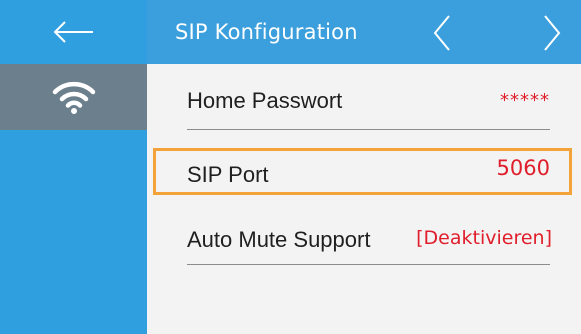 This screenshot has height=334, width=581. I want to click on setting-label: Home Passwort, so click(265, 100).